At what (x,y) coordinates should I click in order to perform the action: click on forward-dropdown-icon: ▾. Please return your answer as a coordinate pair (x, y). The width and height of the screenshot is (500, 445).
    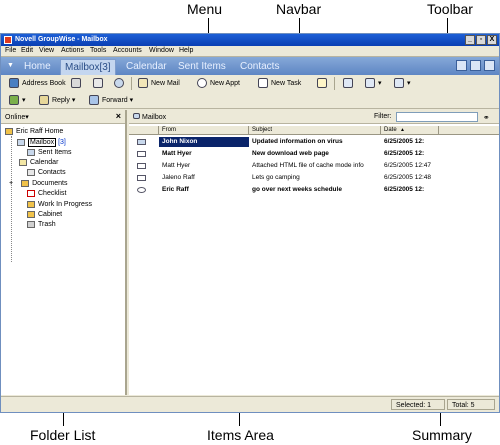
    Looking at the image, I should click on (131, 100).